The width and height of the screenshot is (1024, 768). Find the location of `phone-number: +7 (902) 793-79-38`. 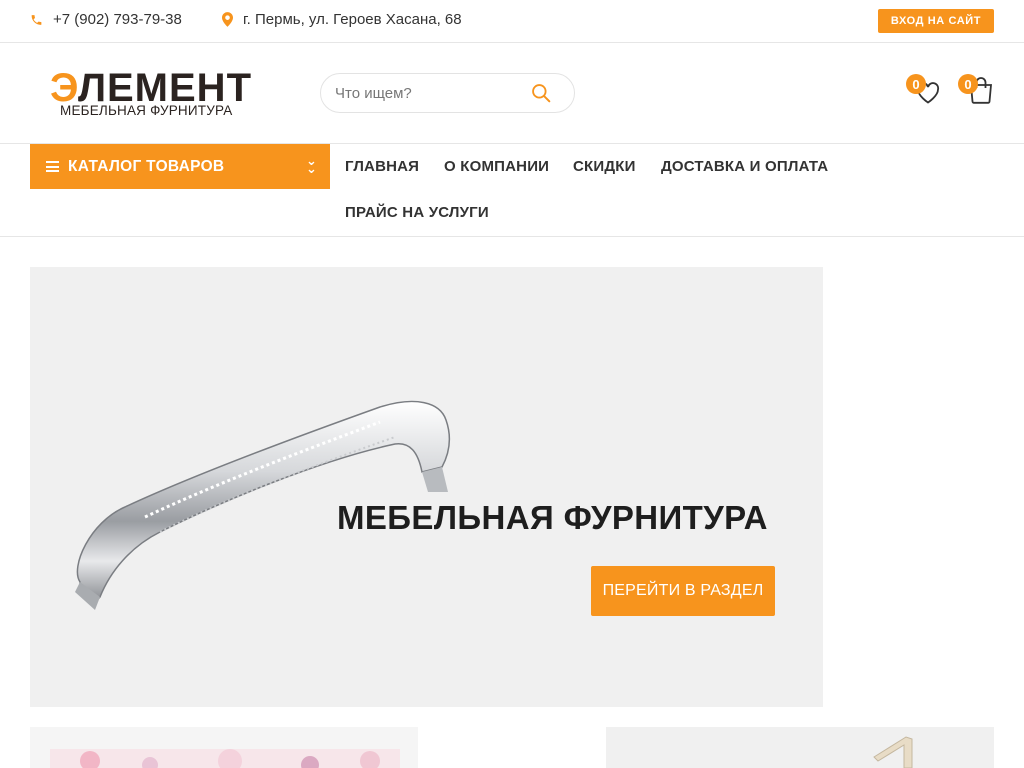

phone-number: +7 (902) 793-79-38 is located at coordinates (117, 19).